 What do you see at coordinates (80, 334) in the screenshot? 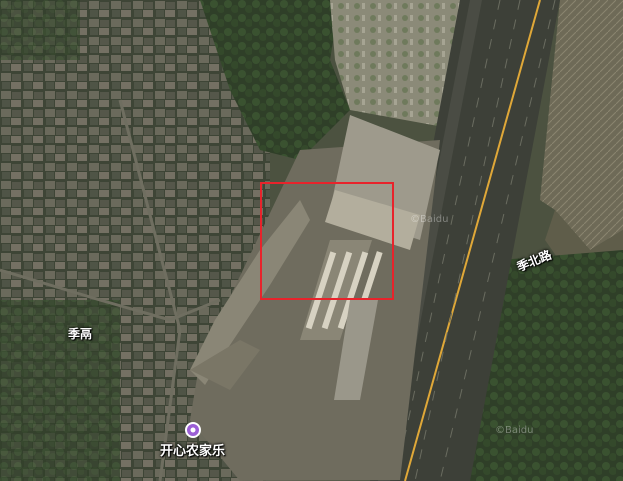
I see `road-label-jiyu: 季鬲` at bounding box center [80, 334].